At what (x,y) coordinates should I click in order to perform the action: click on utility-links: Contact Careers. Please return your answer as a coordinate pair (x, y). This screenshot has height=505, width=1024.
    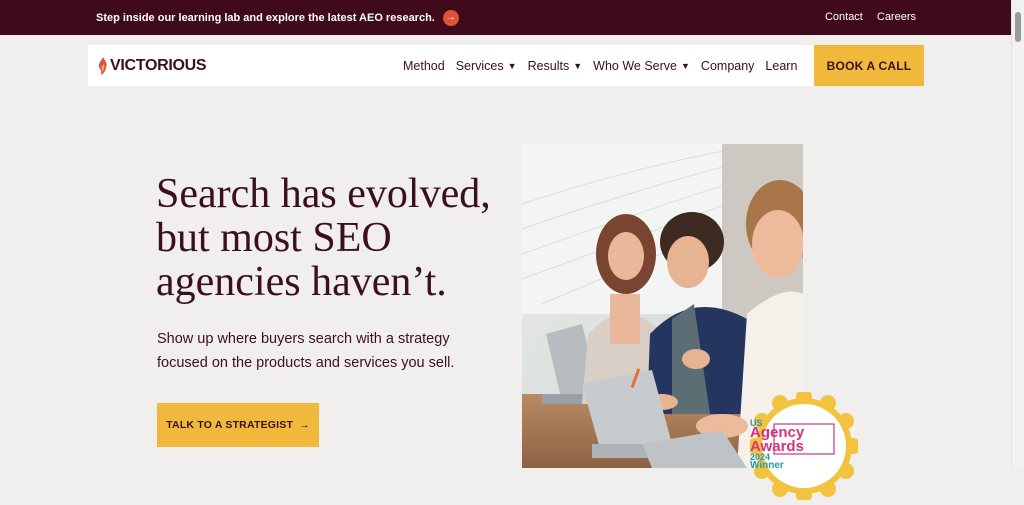
    Looking at the image, I should click on (870, 17).